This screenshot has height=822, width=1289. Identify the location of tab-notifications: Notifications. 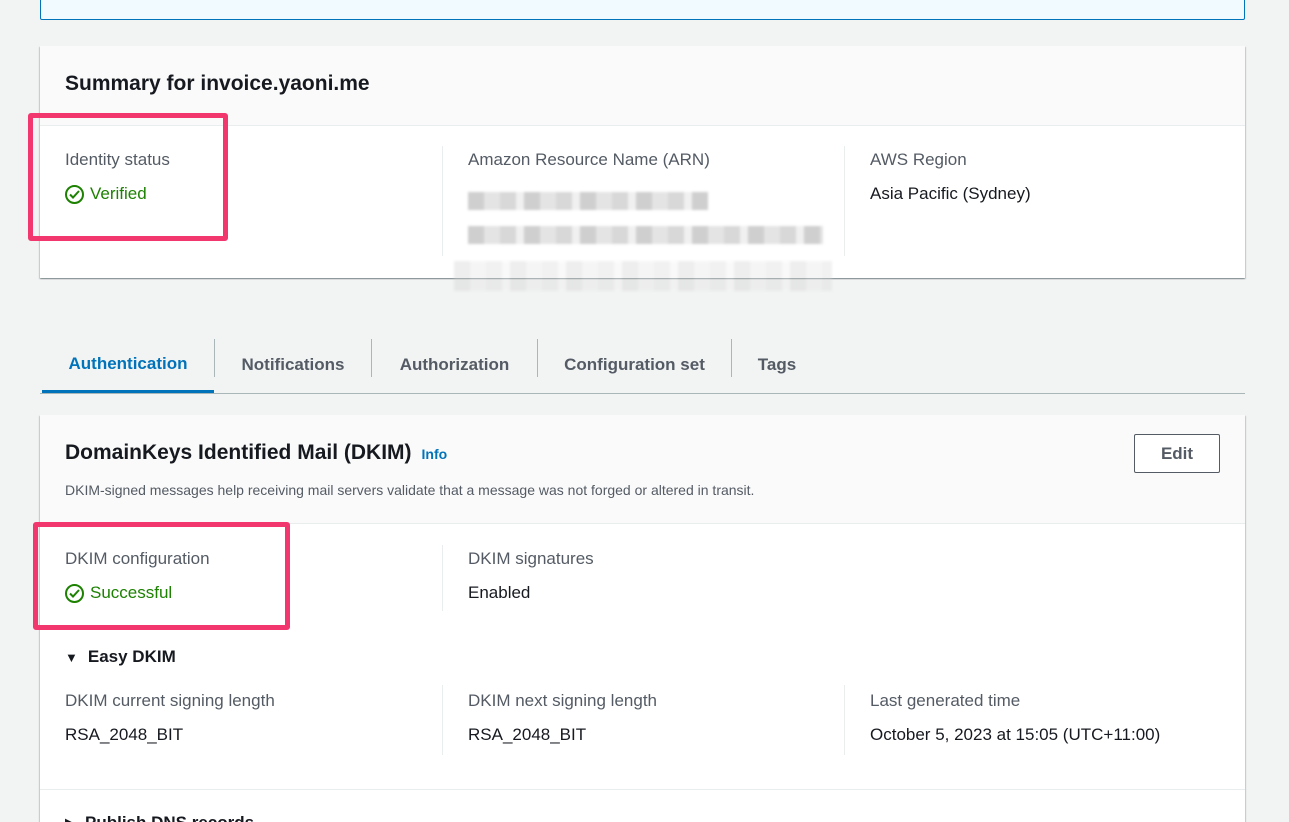
(293, 365).